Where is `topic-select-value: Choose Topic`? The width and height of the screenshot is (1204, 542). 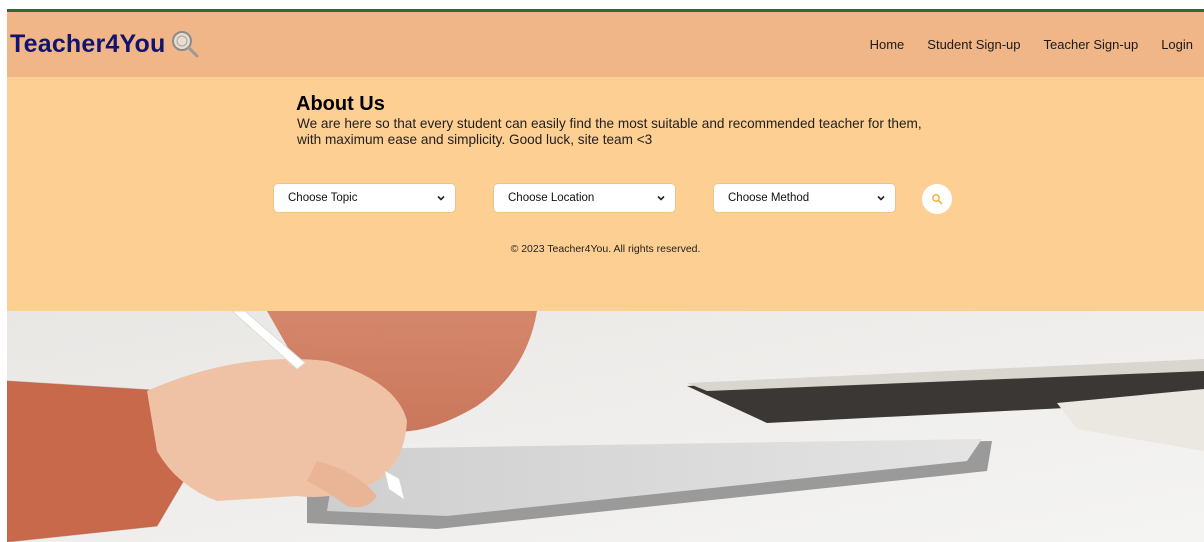 topic-select-value: Choose Topic is located at coordinates (323, 198).